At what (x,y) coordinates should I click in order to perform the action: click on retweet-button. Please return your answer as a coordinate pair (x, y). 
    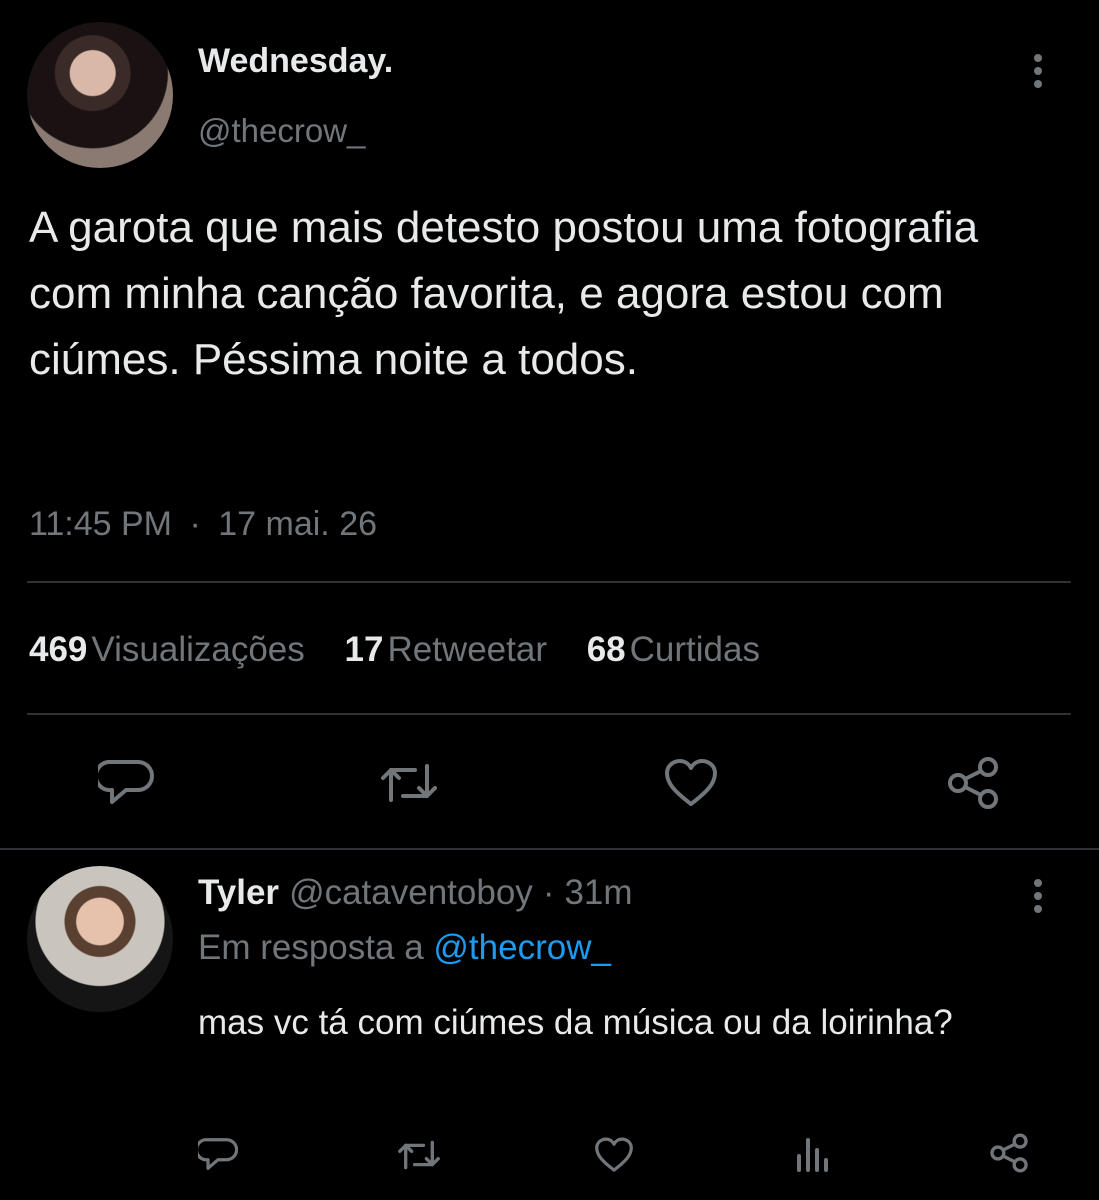
    Looking at the image, I should click on (409, 783).